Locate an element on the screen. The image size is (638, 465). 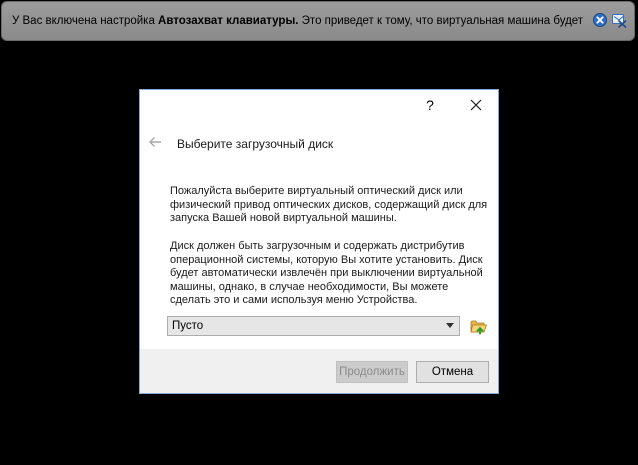
folder-open-icon is located at coordinates (479, 326).